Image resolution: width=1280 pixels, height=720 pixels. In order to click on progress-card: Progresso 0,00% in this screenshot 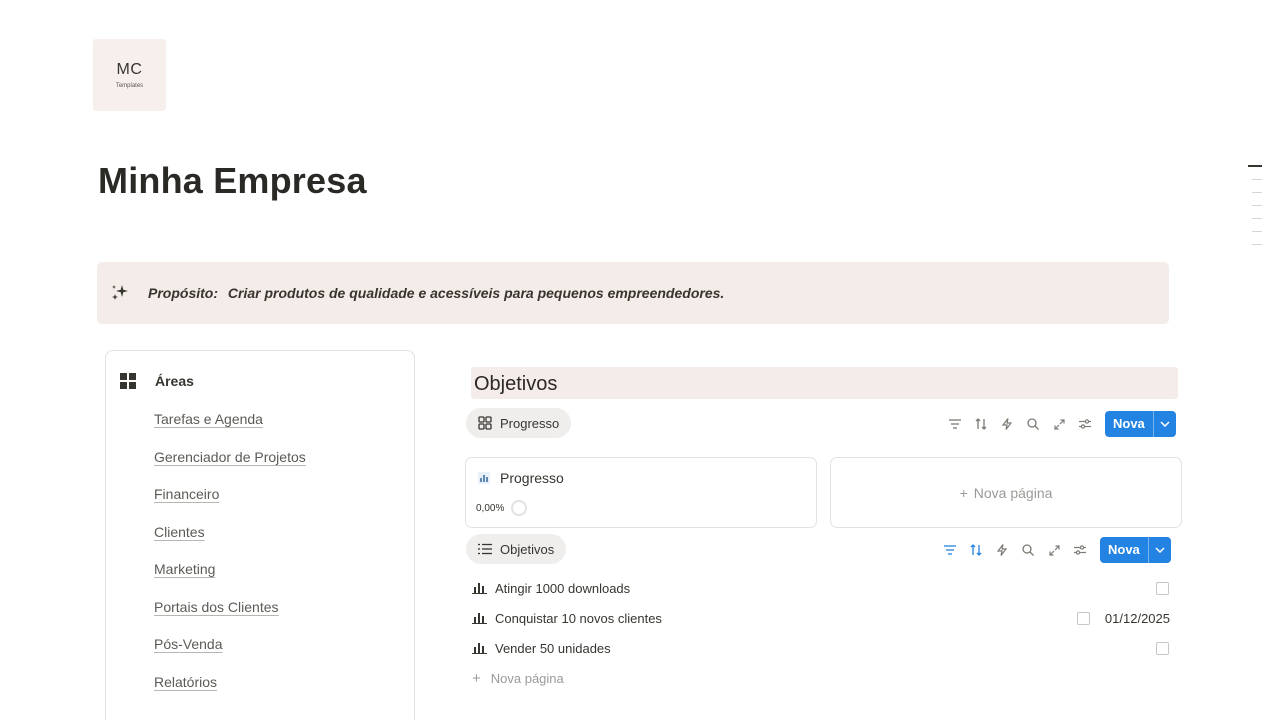, I will do `click(641, 492)`.